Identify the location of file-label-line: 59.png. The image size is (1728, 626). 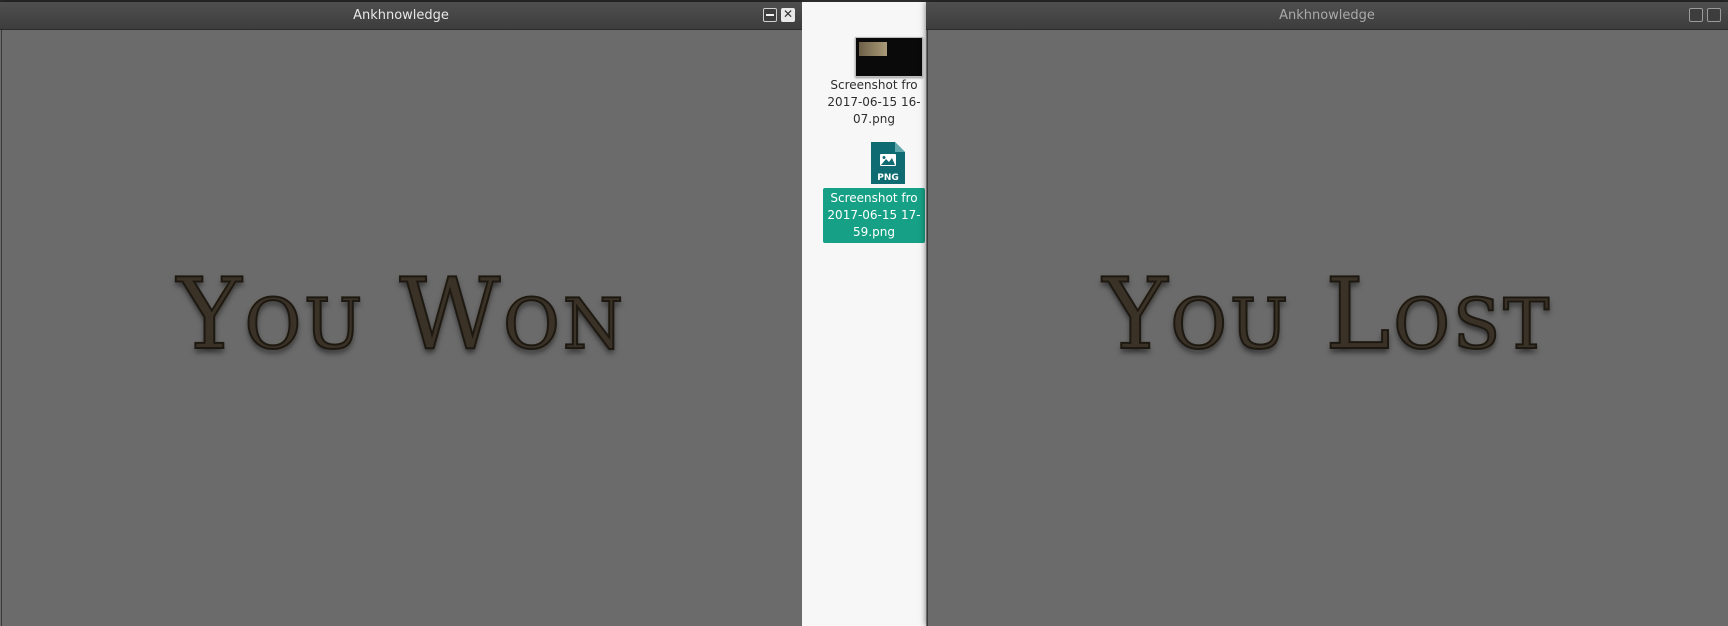
(874, 232).